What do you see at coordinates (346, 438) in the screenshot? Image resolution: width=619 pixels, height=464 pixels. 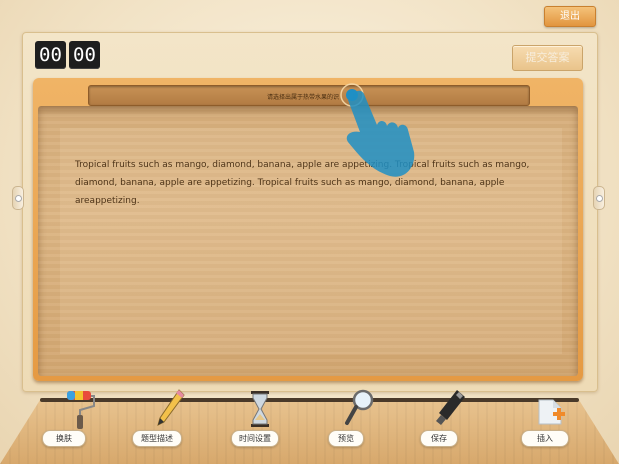 I see `toolbar-label-preview: 预览` at bounding box center [346, 438].